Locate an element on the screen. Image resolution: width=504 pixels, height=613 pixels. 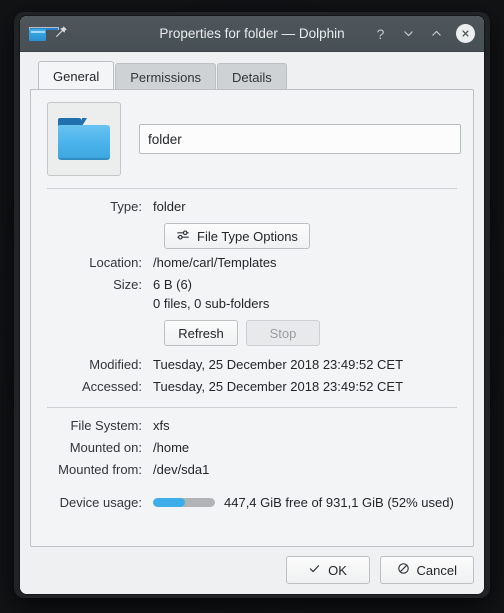
stop-button: Stop is located at coordinates (283, 333).